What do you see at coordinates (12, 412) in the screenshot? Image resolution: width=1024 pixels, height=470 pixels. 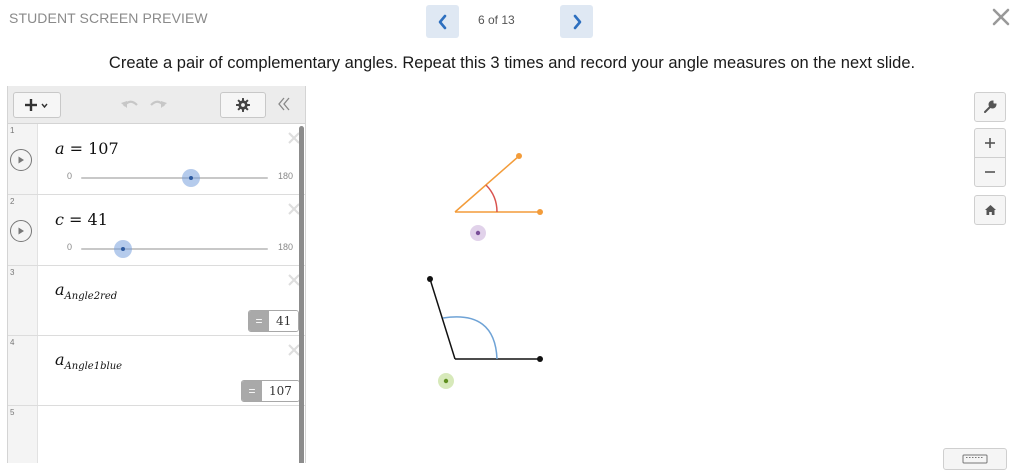 I see `expression-number: 5` at bounding box center [12, 412].